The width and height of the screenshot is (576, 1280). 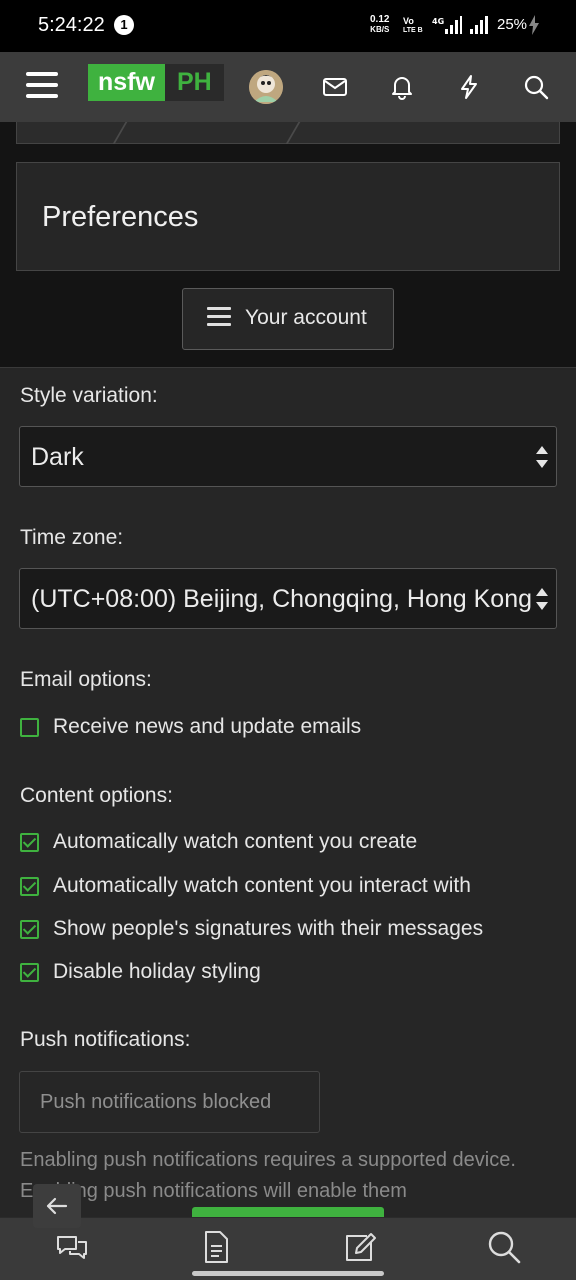 I want to click on back-button, so click(x=57, y=1206).